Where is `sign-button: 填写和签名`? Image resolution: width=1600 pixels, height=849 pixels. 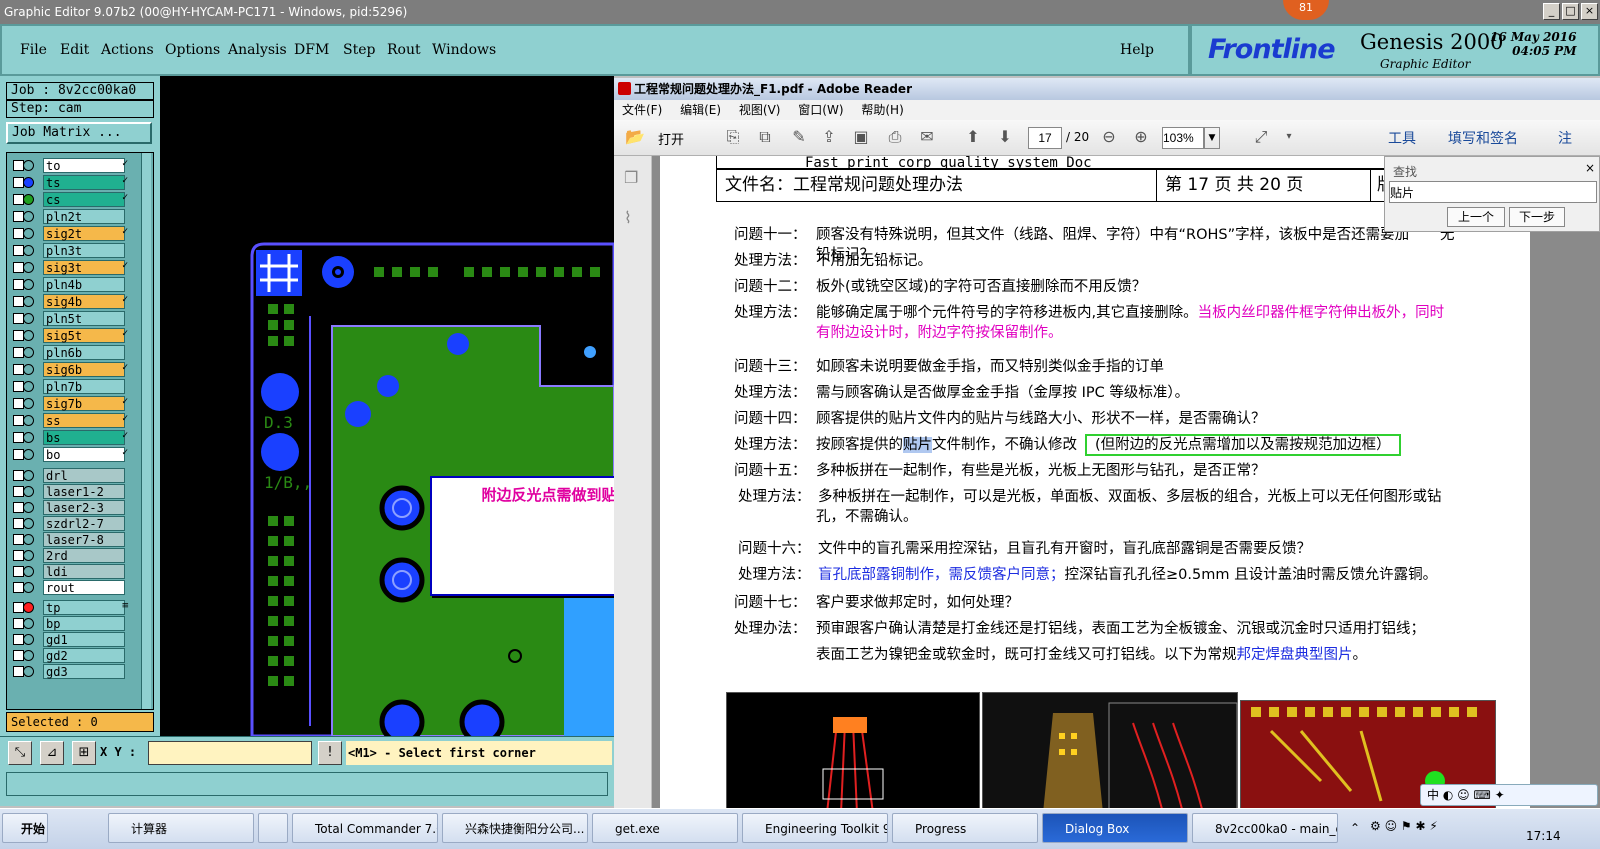
sign-button: 填写和签名 is located at coordinates (1483, 138).